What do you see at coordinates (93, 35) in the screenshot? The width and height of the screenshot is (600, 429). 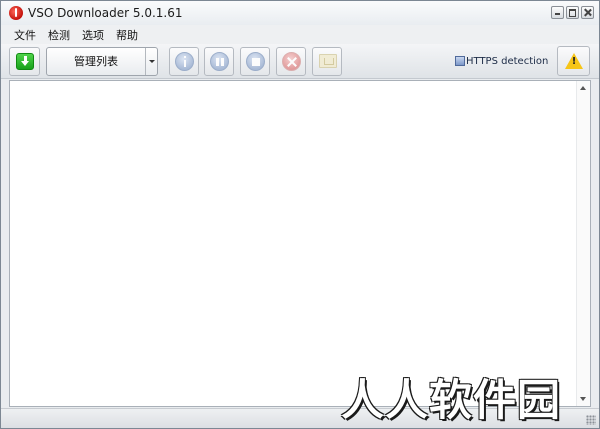 I see `menu-options: 选项` at bounding box center [93, 35].